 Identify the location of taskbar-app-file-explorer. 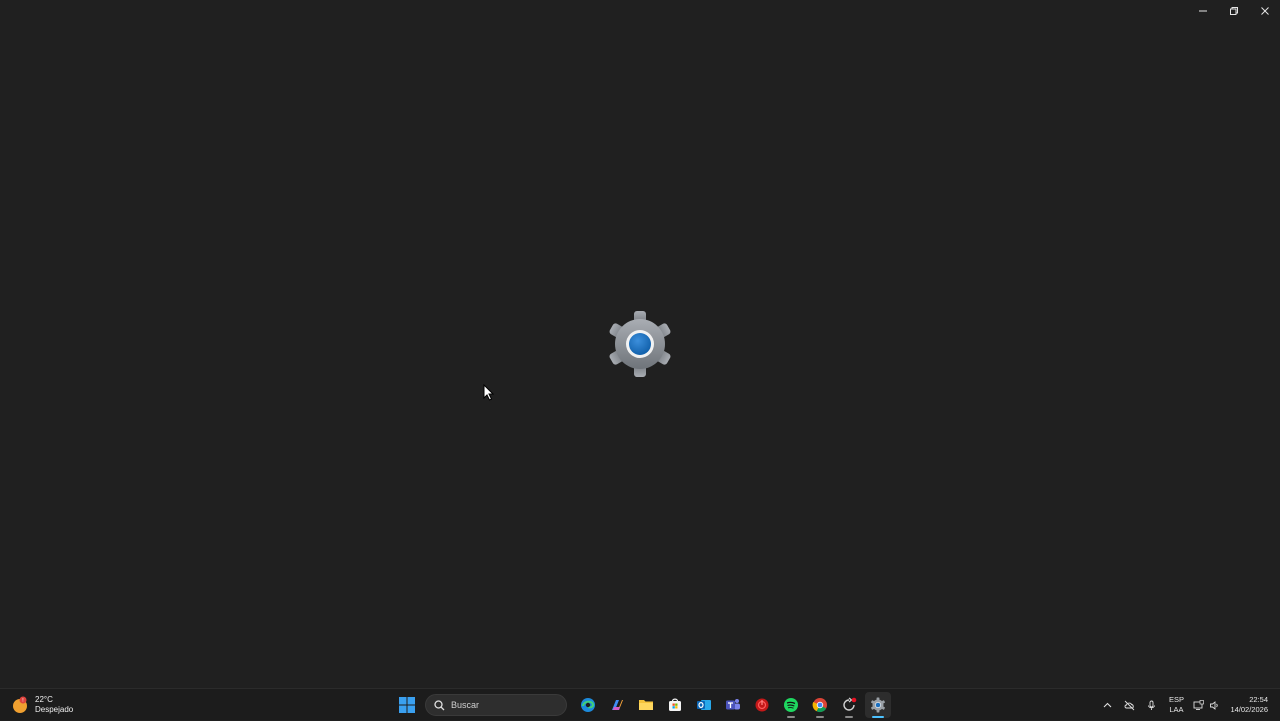
(646, 705).